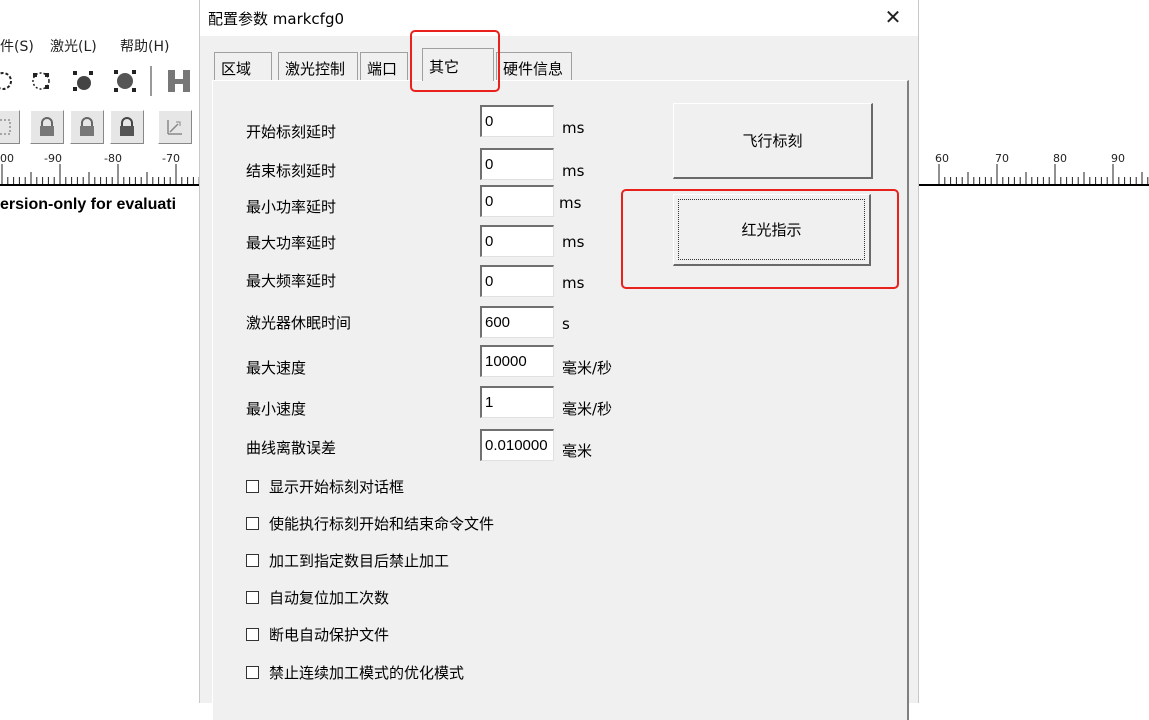  What do you see at coordinates (73, 46) in the screenshot?
I see `menu-item-laser: 激光(L)` at bounding box center [73, 46].